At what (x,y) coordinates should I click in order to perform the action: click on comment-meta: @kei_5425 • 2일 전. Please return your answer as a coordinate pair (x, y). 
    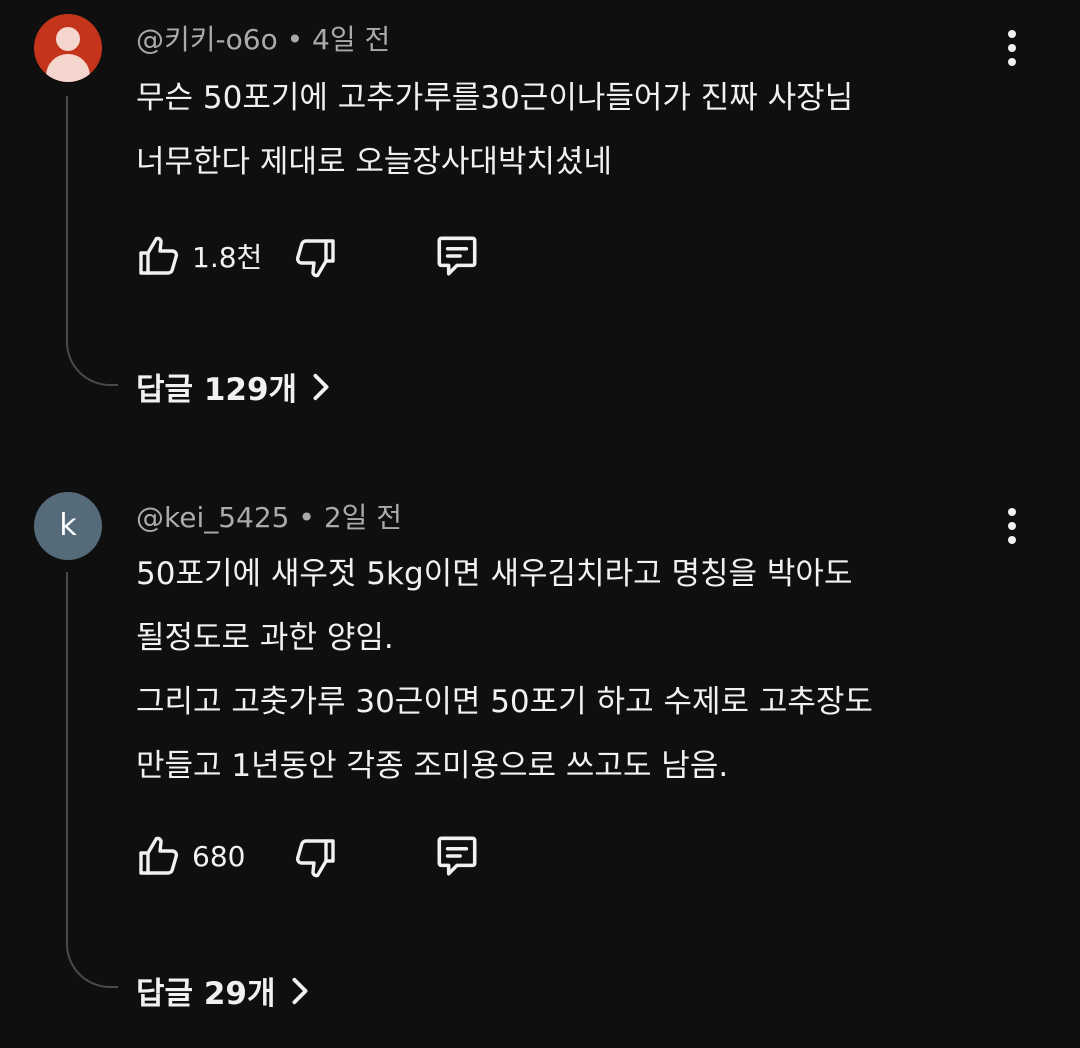
    Looking at the image, I should click on (269, 516).